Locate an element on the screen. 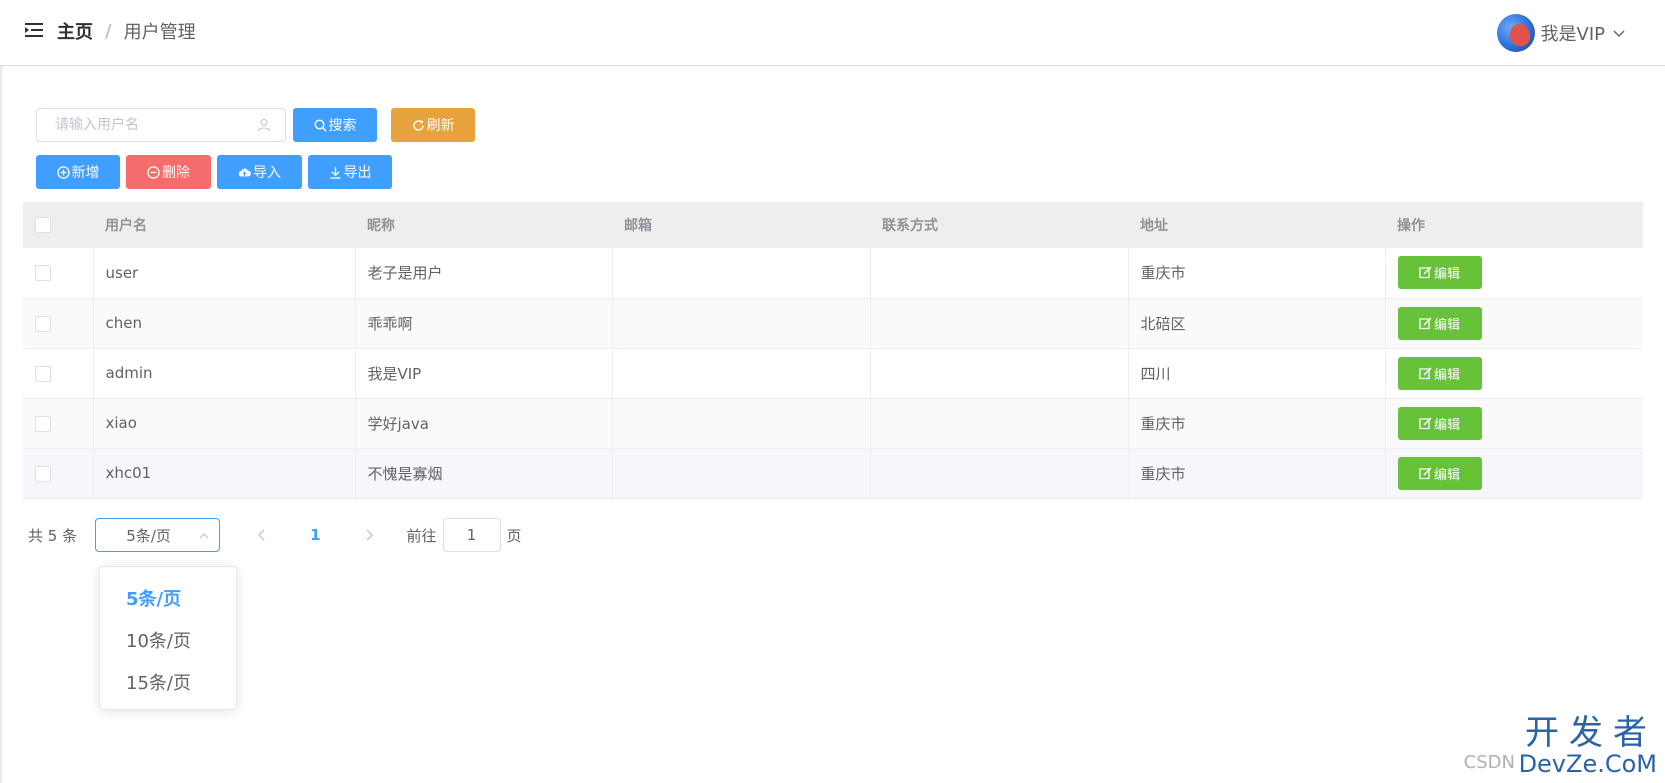 The height and width of the screenshot is (783, 1665). search-button: 搜索 is located at coordinates (335, 125).